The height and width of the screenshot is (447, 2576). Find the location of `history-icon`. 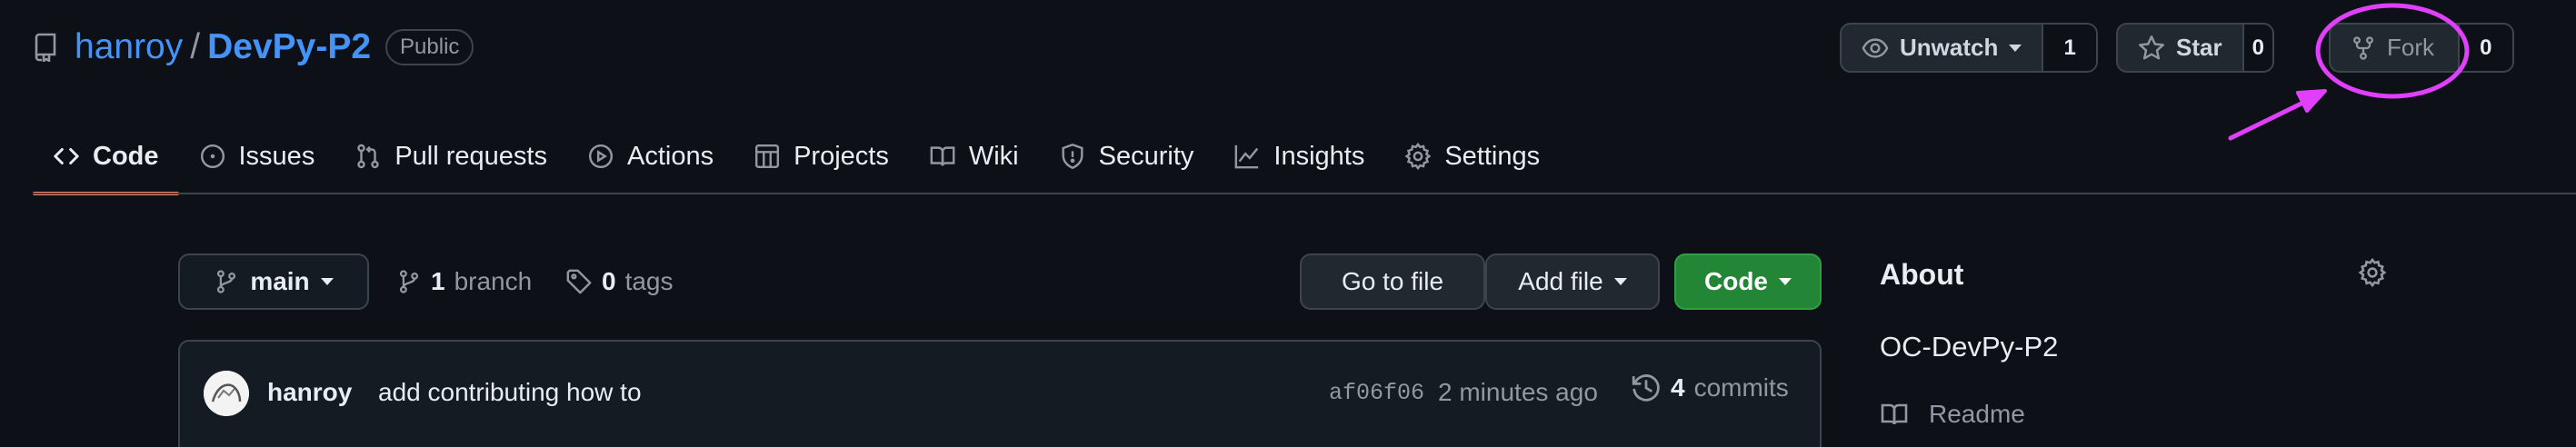

history-icon is located at coordinates (1646, 387).